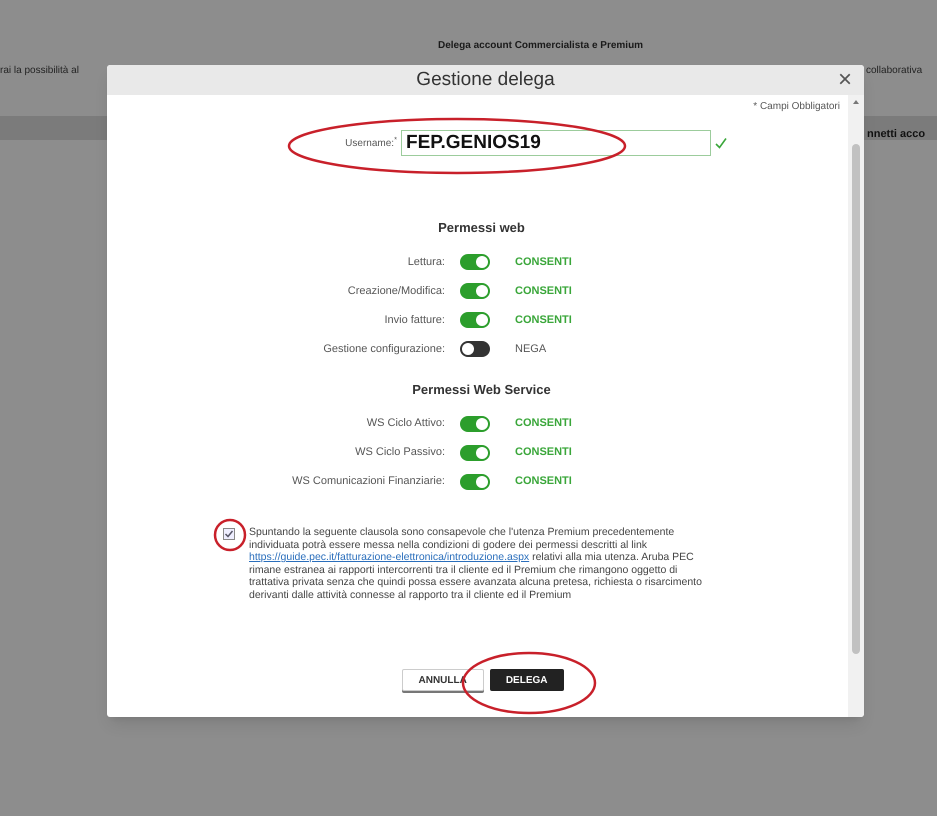 The width and height of the screenshot is (937, 816). What do you see at coordinates (368, 482) in the screenshot?
I see `permission-label: WS Comunicazioni Finanziarie:` at bounding box center [368, 482].